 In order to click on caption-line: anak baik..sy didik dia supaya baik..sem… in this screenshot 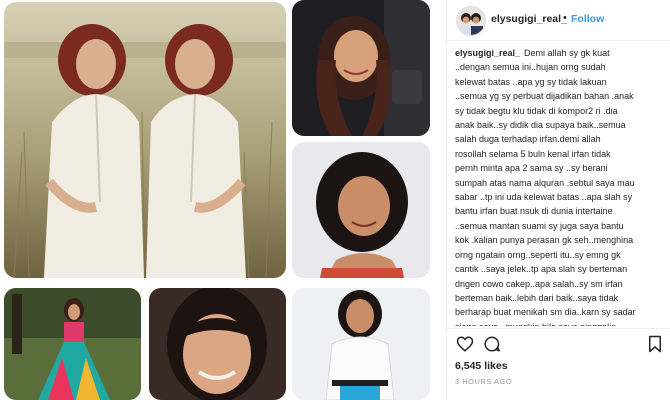, I will do `click(560, 125)`.